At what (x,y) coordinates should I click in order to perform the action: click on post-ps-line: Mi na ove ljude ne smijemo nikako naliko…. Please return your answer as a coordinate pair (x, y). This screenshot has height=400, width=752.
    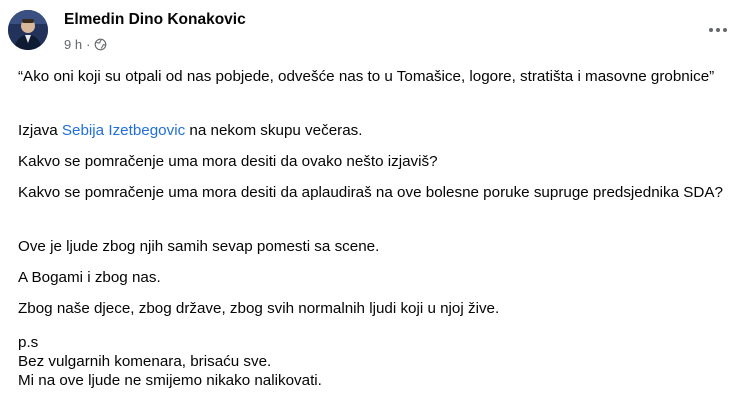
    Looking at the image, I should click on (170, 380).